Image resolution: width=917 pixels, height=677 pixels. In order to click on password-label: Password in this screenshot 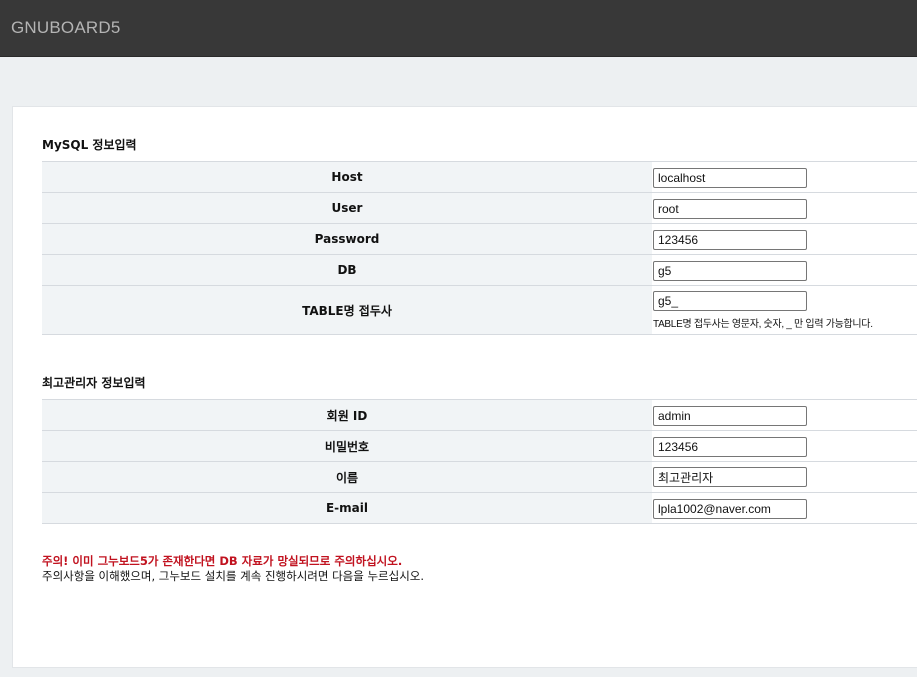, I will do `click(347, 239)`.